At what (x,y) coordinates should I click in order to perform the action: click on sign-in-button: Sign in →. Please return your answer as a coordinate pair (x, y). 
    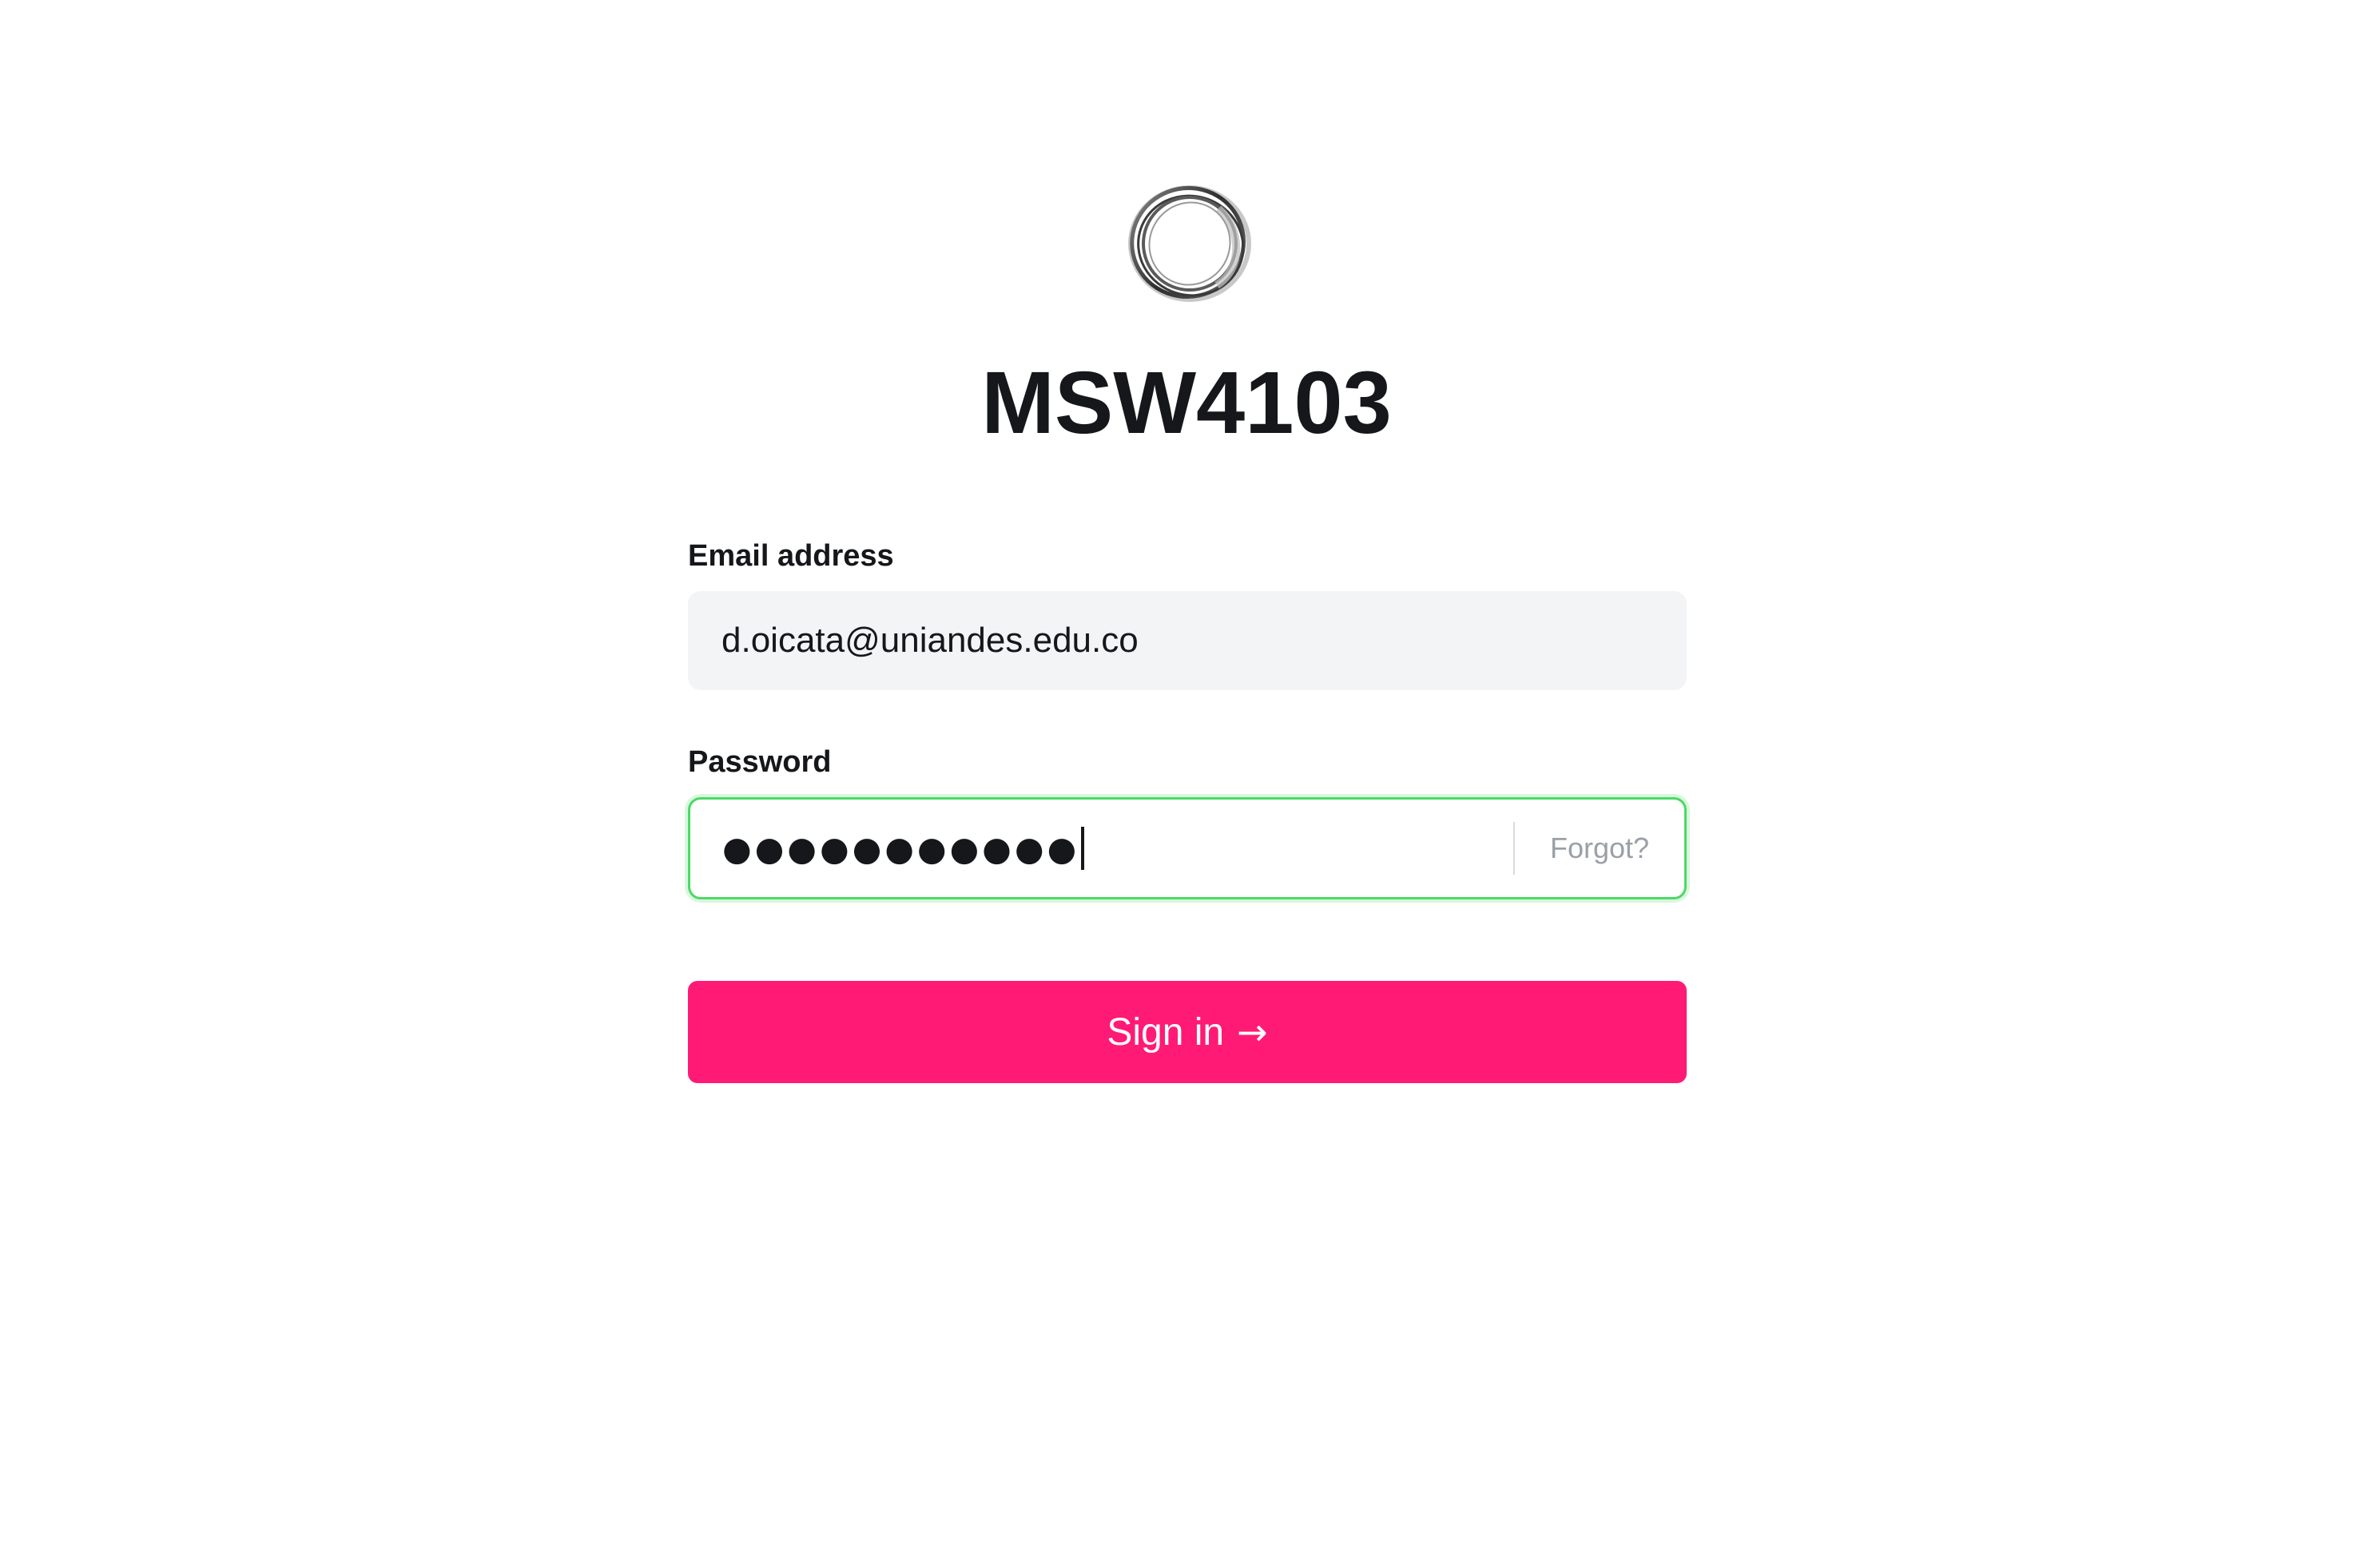
    Looking at the image, I should click on (1187, 1032).